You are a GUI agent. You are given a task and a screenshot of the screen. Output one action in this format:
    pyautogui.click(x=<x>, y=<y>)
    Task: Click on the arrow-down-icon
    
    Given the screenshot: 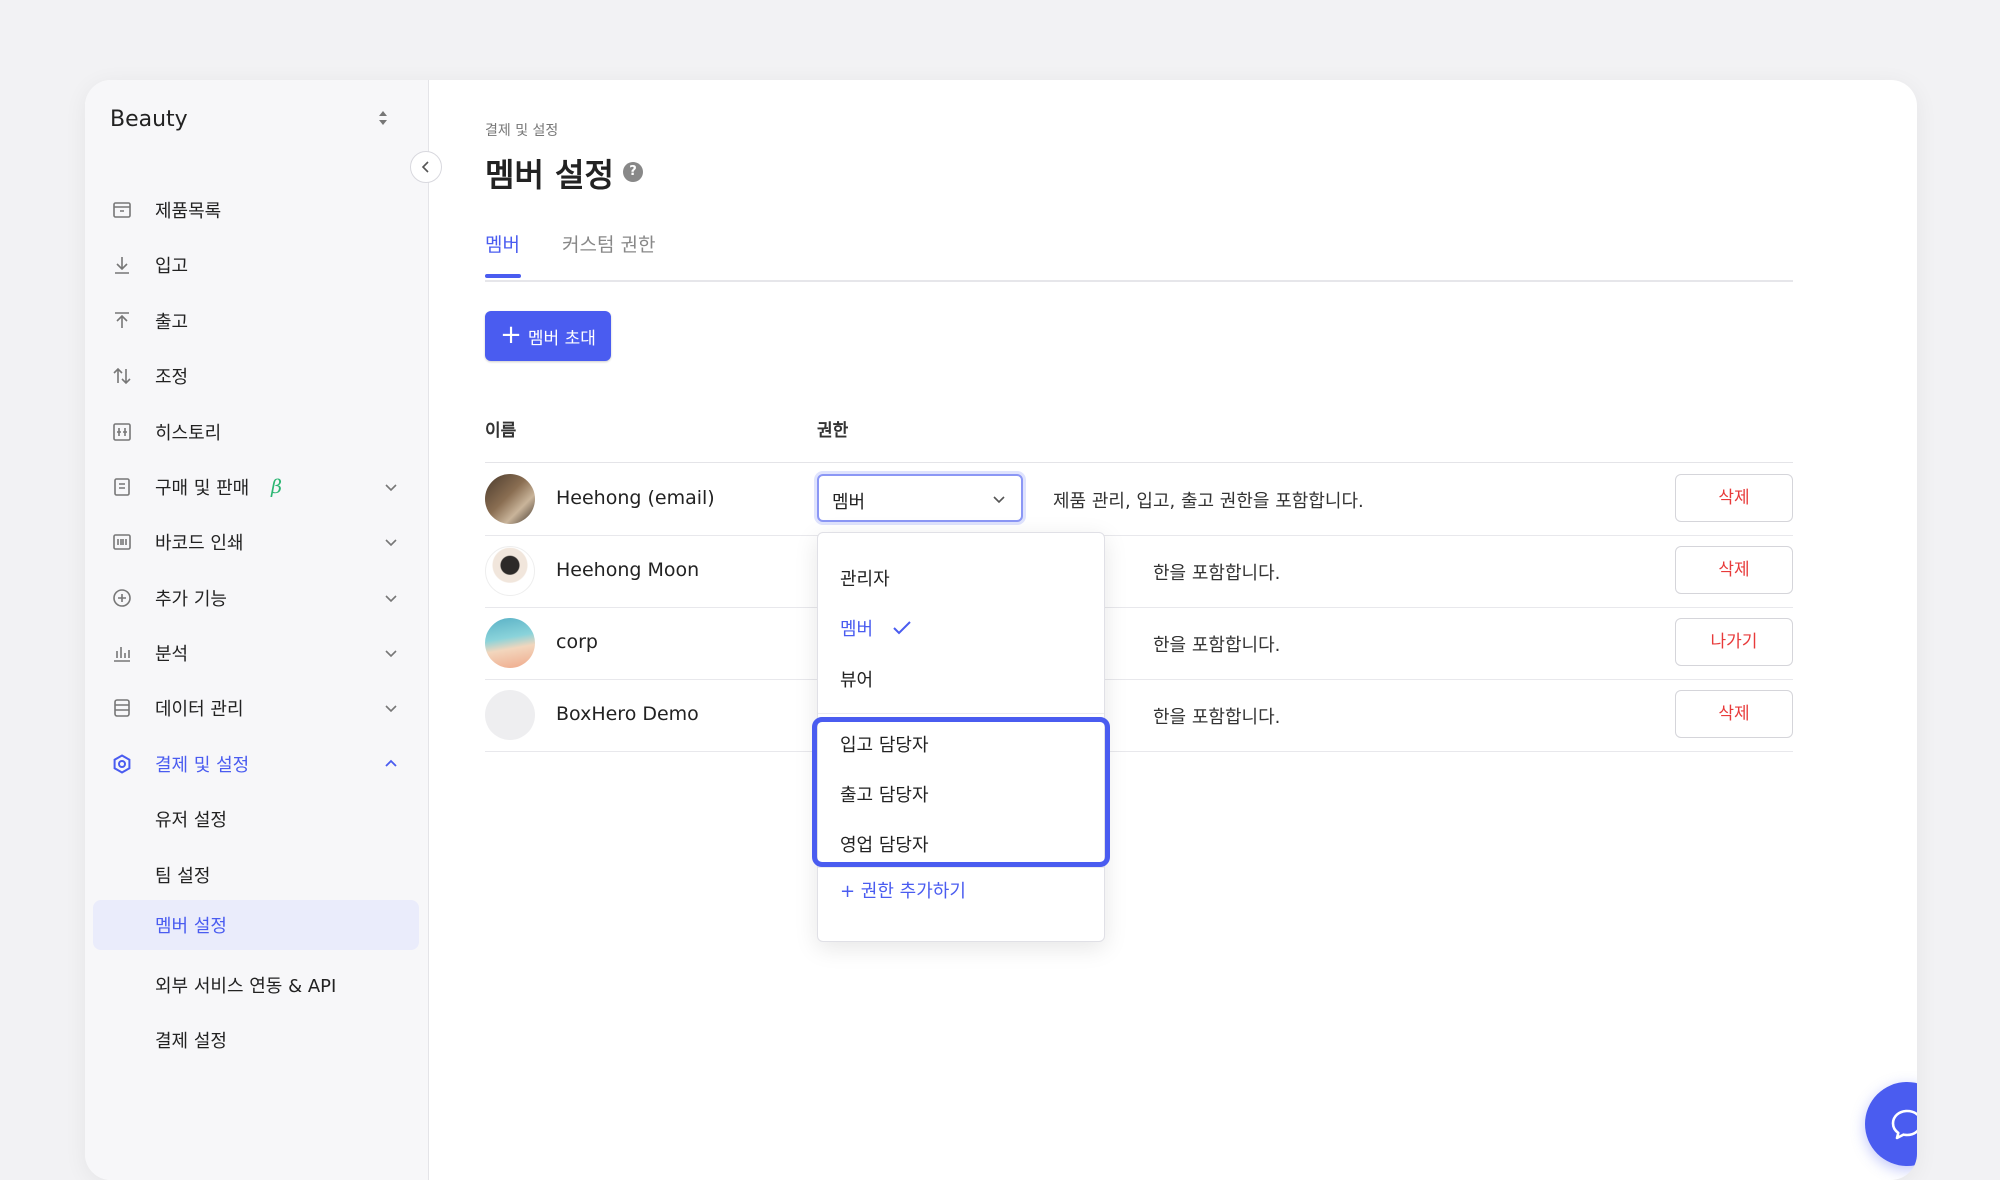 What is the action you would take?
    pyautogui.click(x=122, y=265)
    